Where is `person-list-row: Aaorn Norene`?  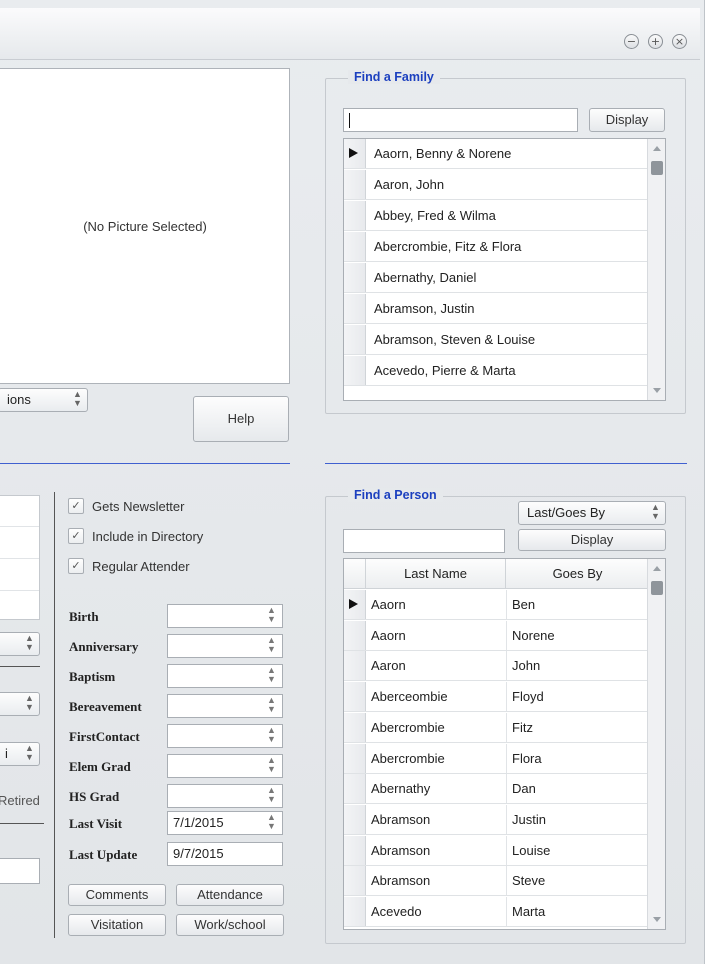
person-list-row: Aaorn Norene is located at coordinates (496, 635).